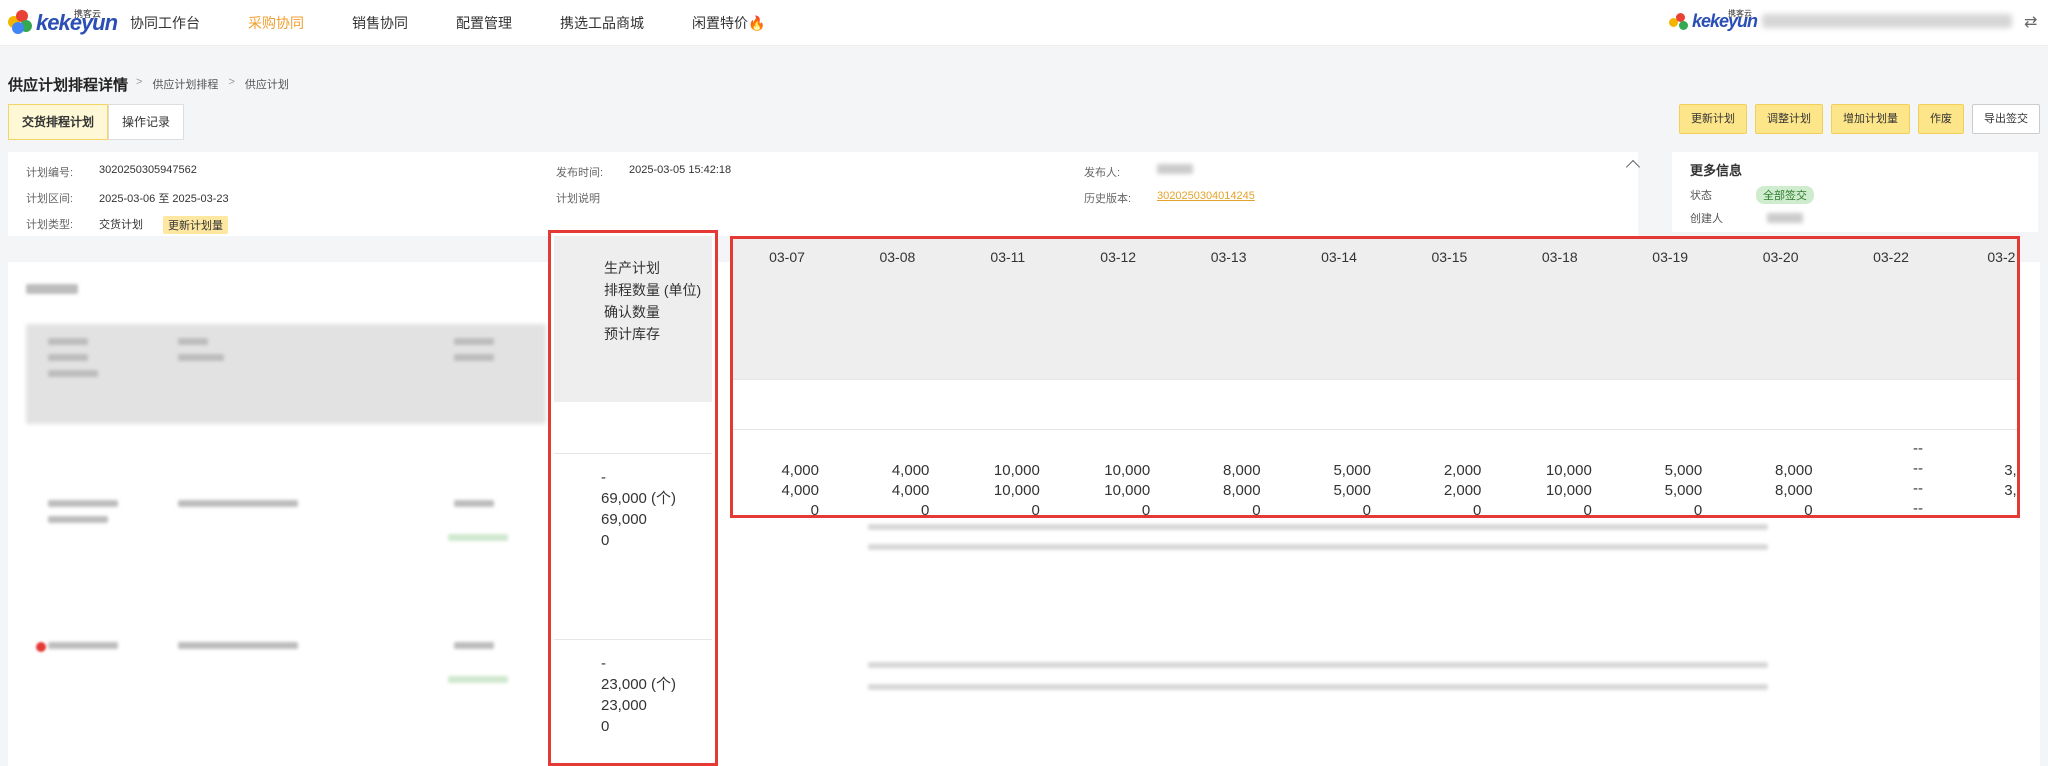 The height and width of the screenshot is (766, 2048). I want to click on swap-icon: ⇄, so click(2030, 22).